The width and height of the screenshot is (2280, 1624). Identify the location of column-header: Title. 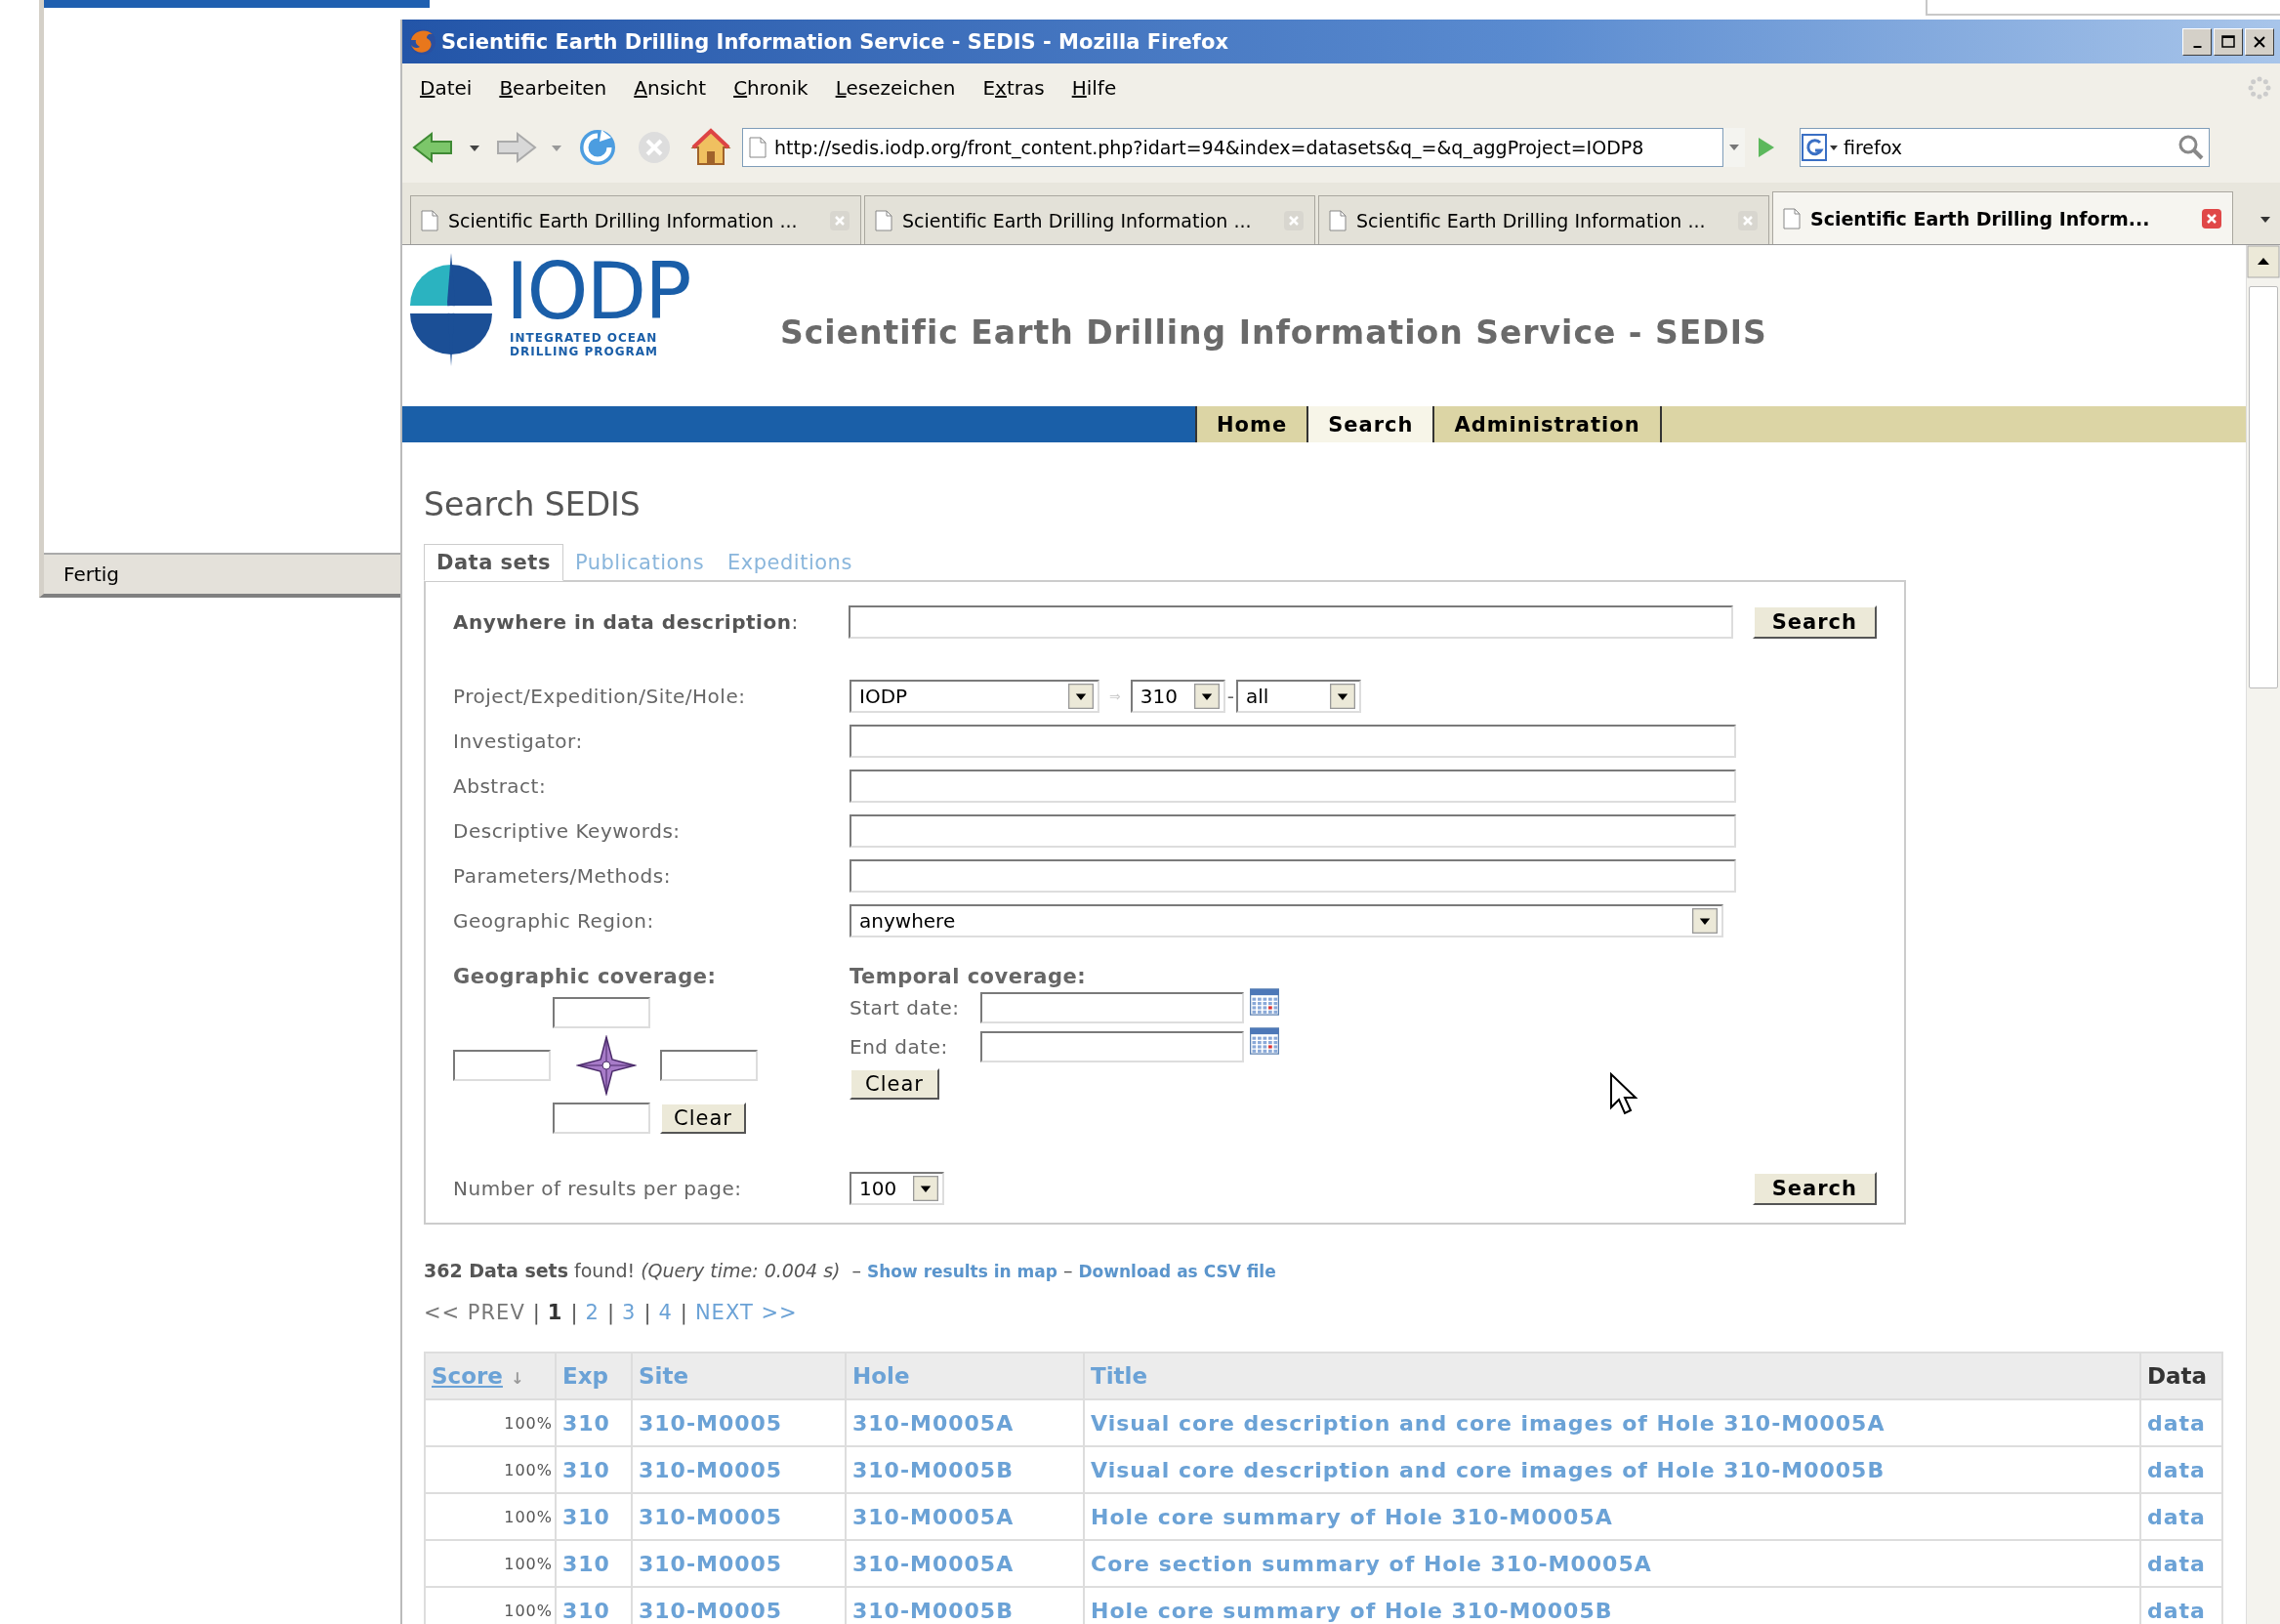
(1612, 1376).